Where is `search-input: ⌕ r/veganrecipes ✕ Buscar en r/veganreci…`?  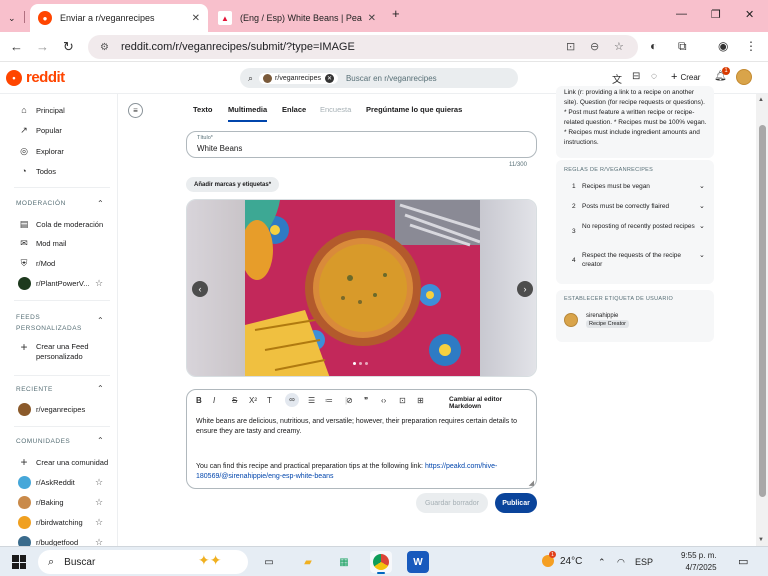
search-input: ⌕ r/veganrecipes ✕ Buscar en r/veganreci… is located at coordinates (379, 78).